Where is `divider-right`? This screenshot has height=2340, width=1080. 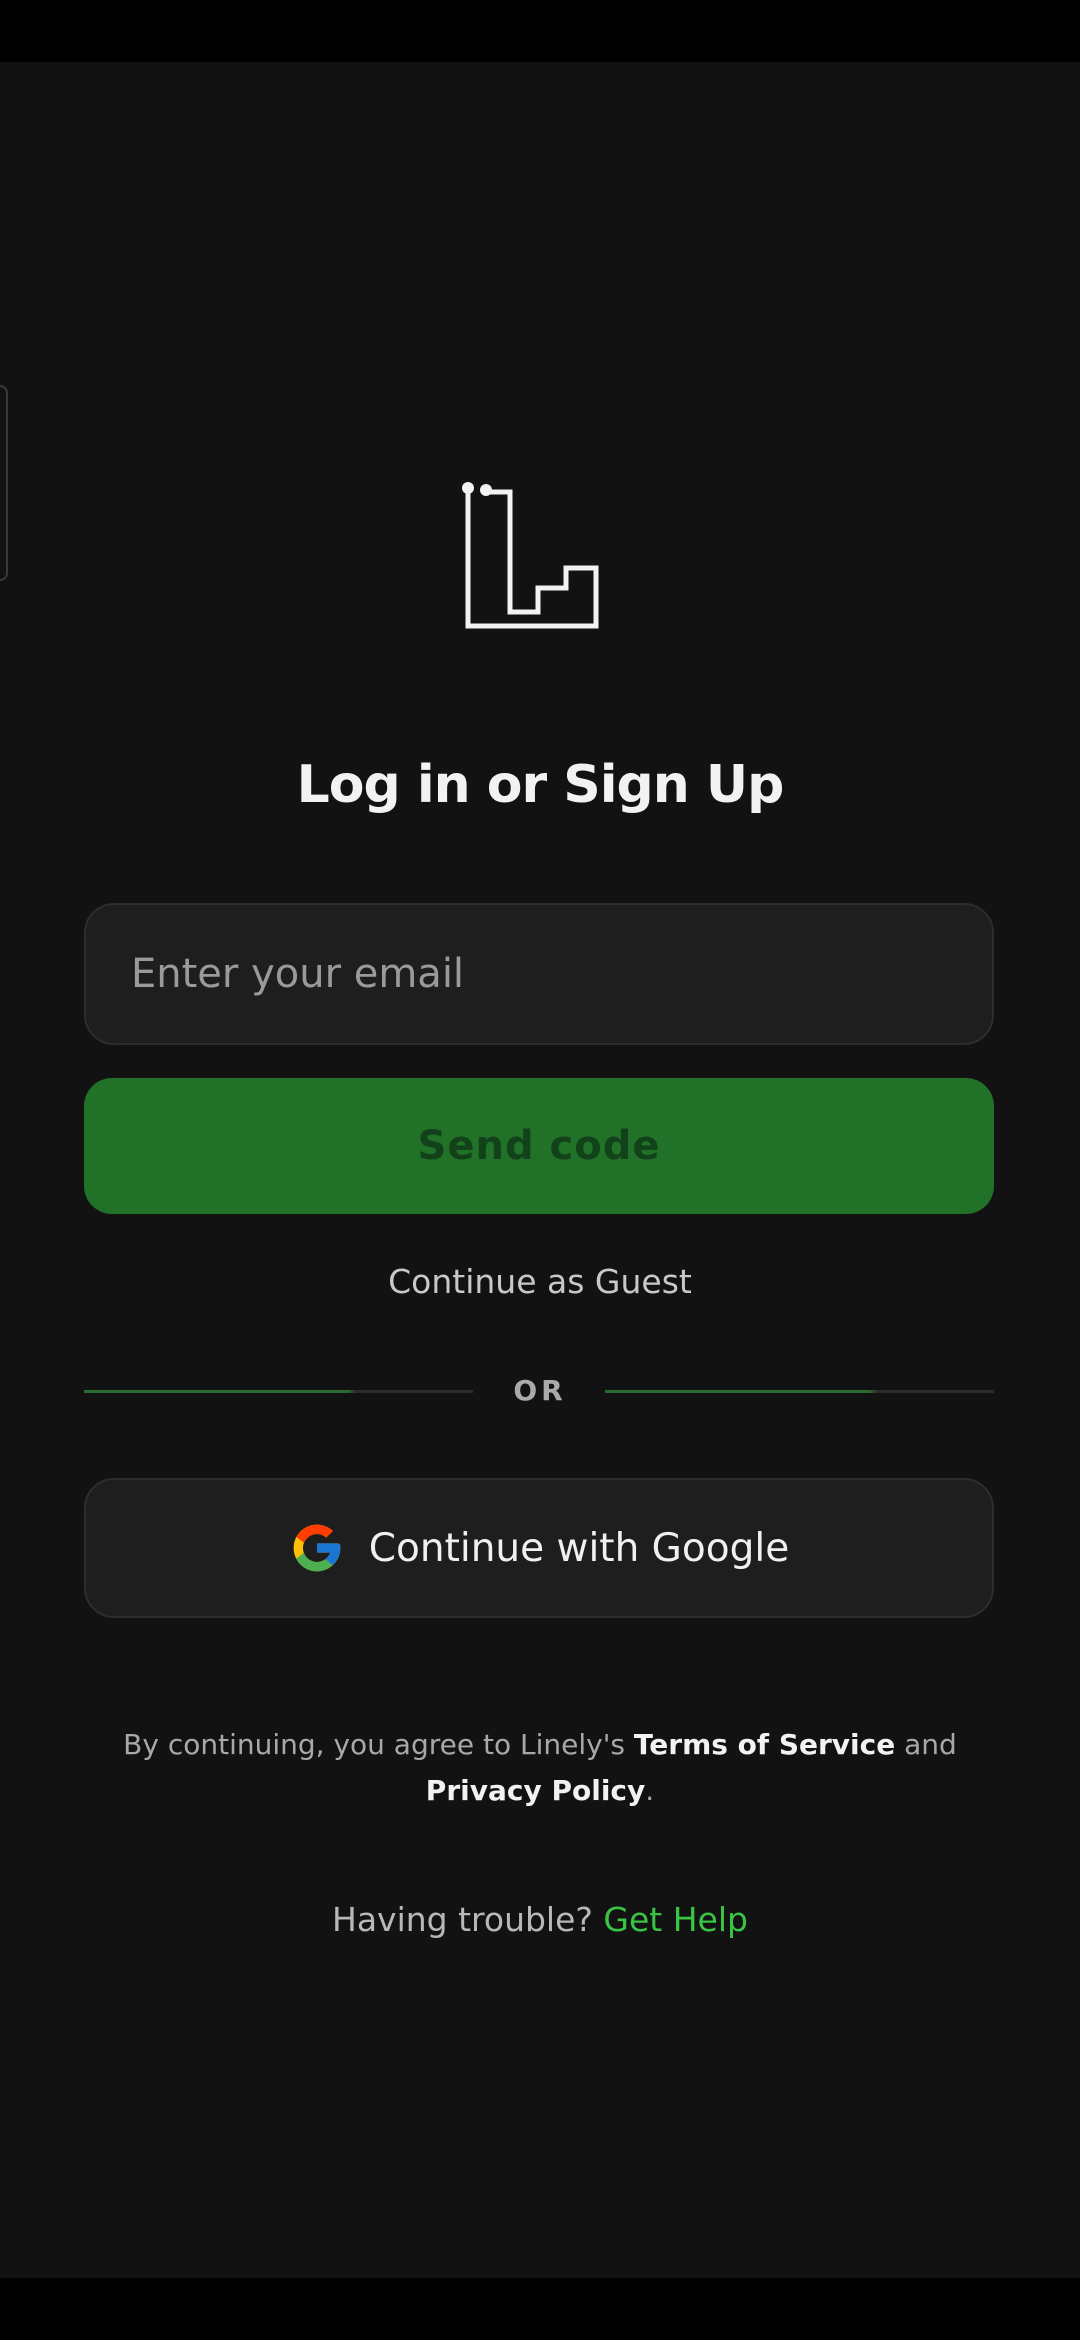
divider-right is located at coordinates (799, 1391).